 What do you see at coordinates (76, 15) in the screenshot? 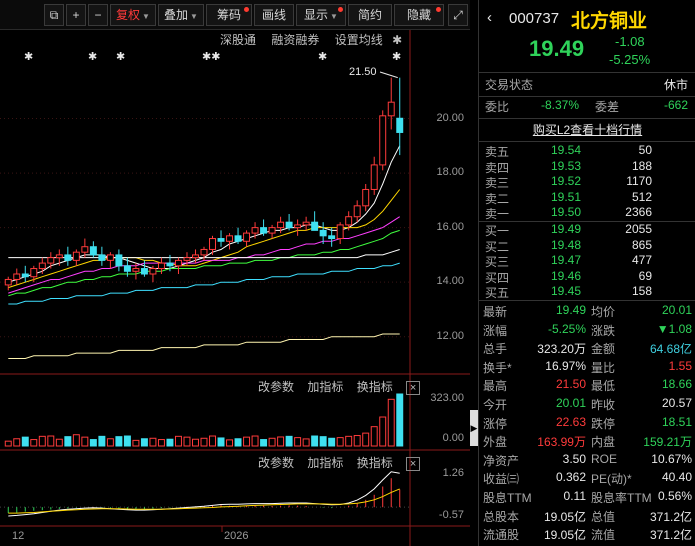
I see `zoom-in-button: +` at bounding box center [76, 15].